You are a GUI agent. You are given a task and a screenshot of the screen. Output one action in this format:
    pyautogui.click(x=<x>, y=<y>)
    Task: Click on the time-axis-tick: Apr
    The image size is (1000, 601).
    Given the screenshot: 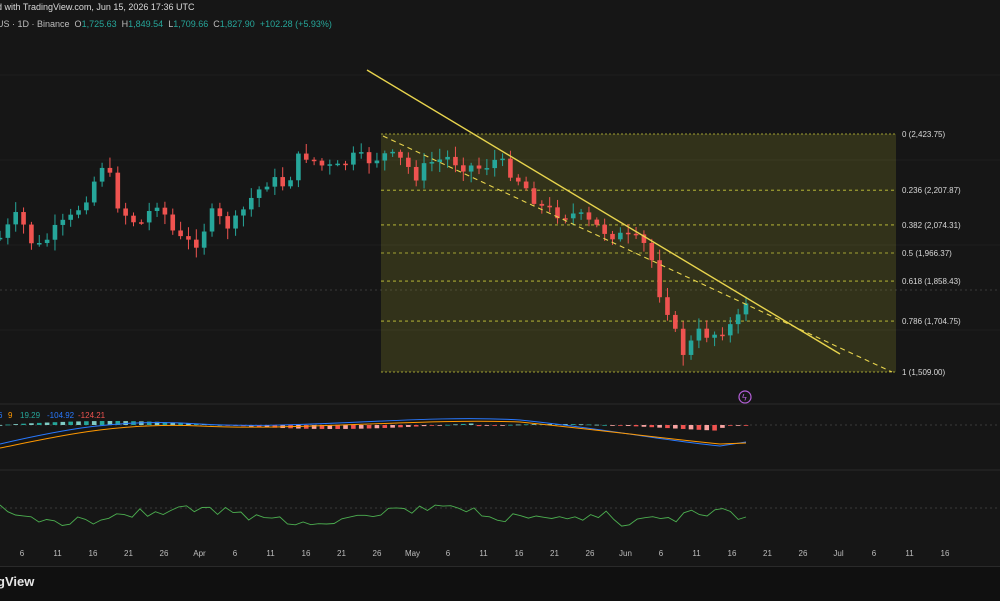 What is the action you would take?
    pyautogui.click(x=199, y=553)
    